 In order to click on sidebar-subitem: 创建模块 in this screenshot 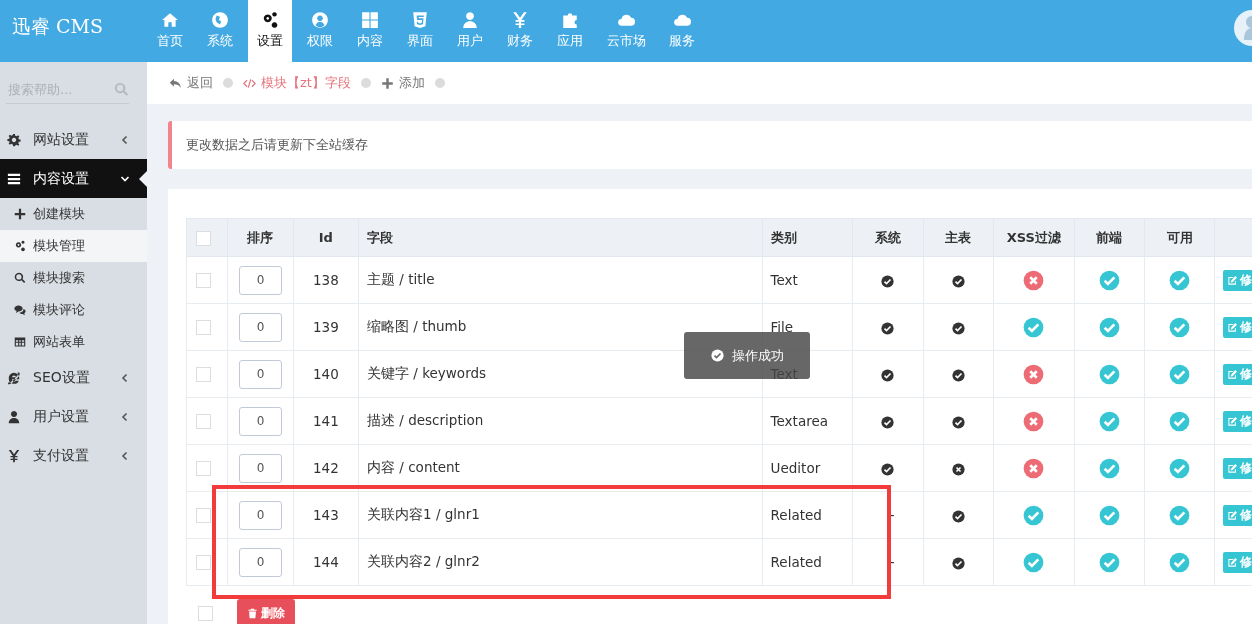, I will do `click(73, 214)`.